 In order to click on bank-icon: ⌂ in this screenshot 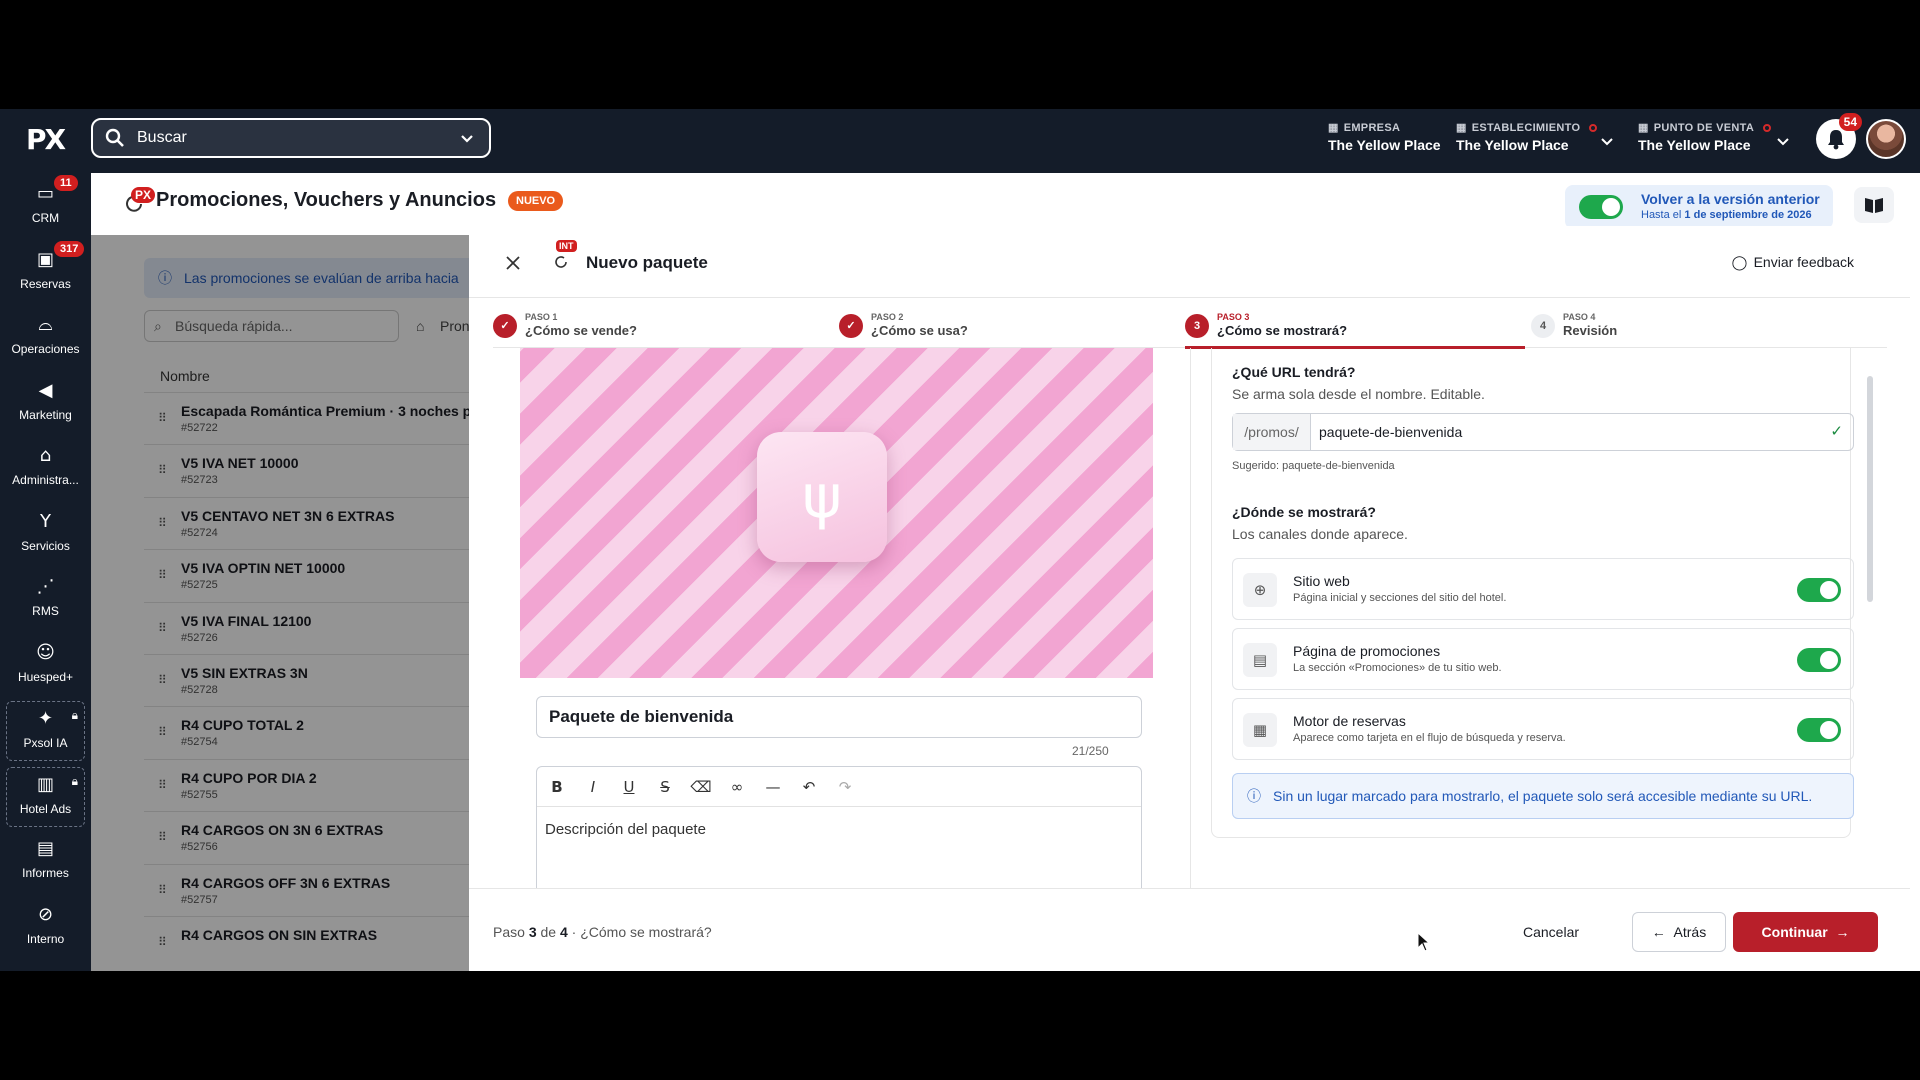, I will do `click(45, 455)`.